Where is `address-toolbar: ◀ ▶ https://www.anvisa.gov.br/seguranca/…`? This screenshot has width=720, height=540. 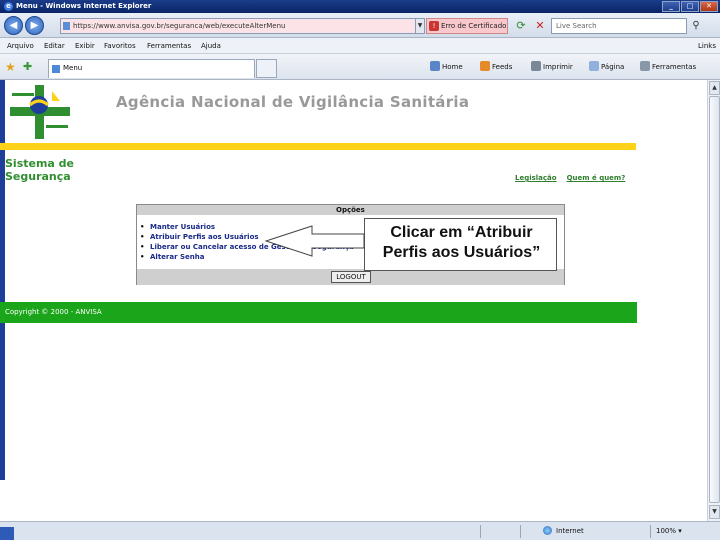 address-toolbar: ◀ ▶ https://www.anvisa.gov.br/seguranca/… is located at coordinates (360, 25).